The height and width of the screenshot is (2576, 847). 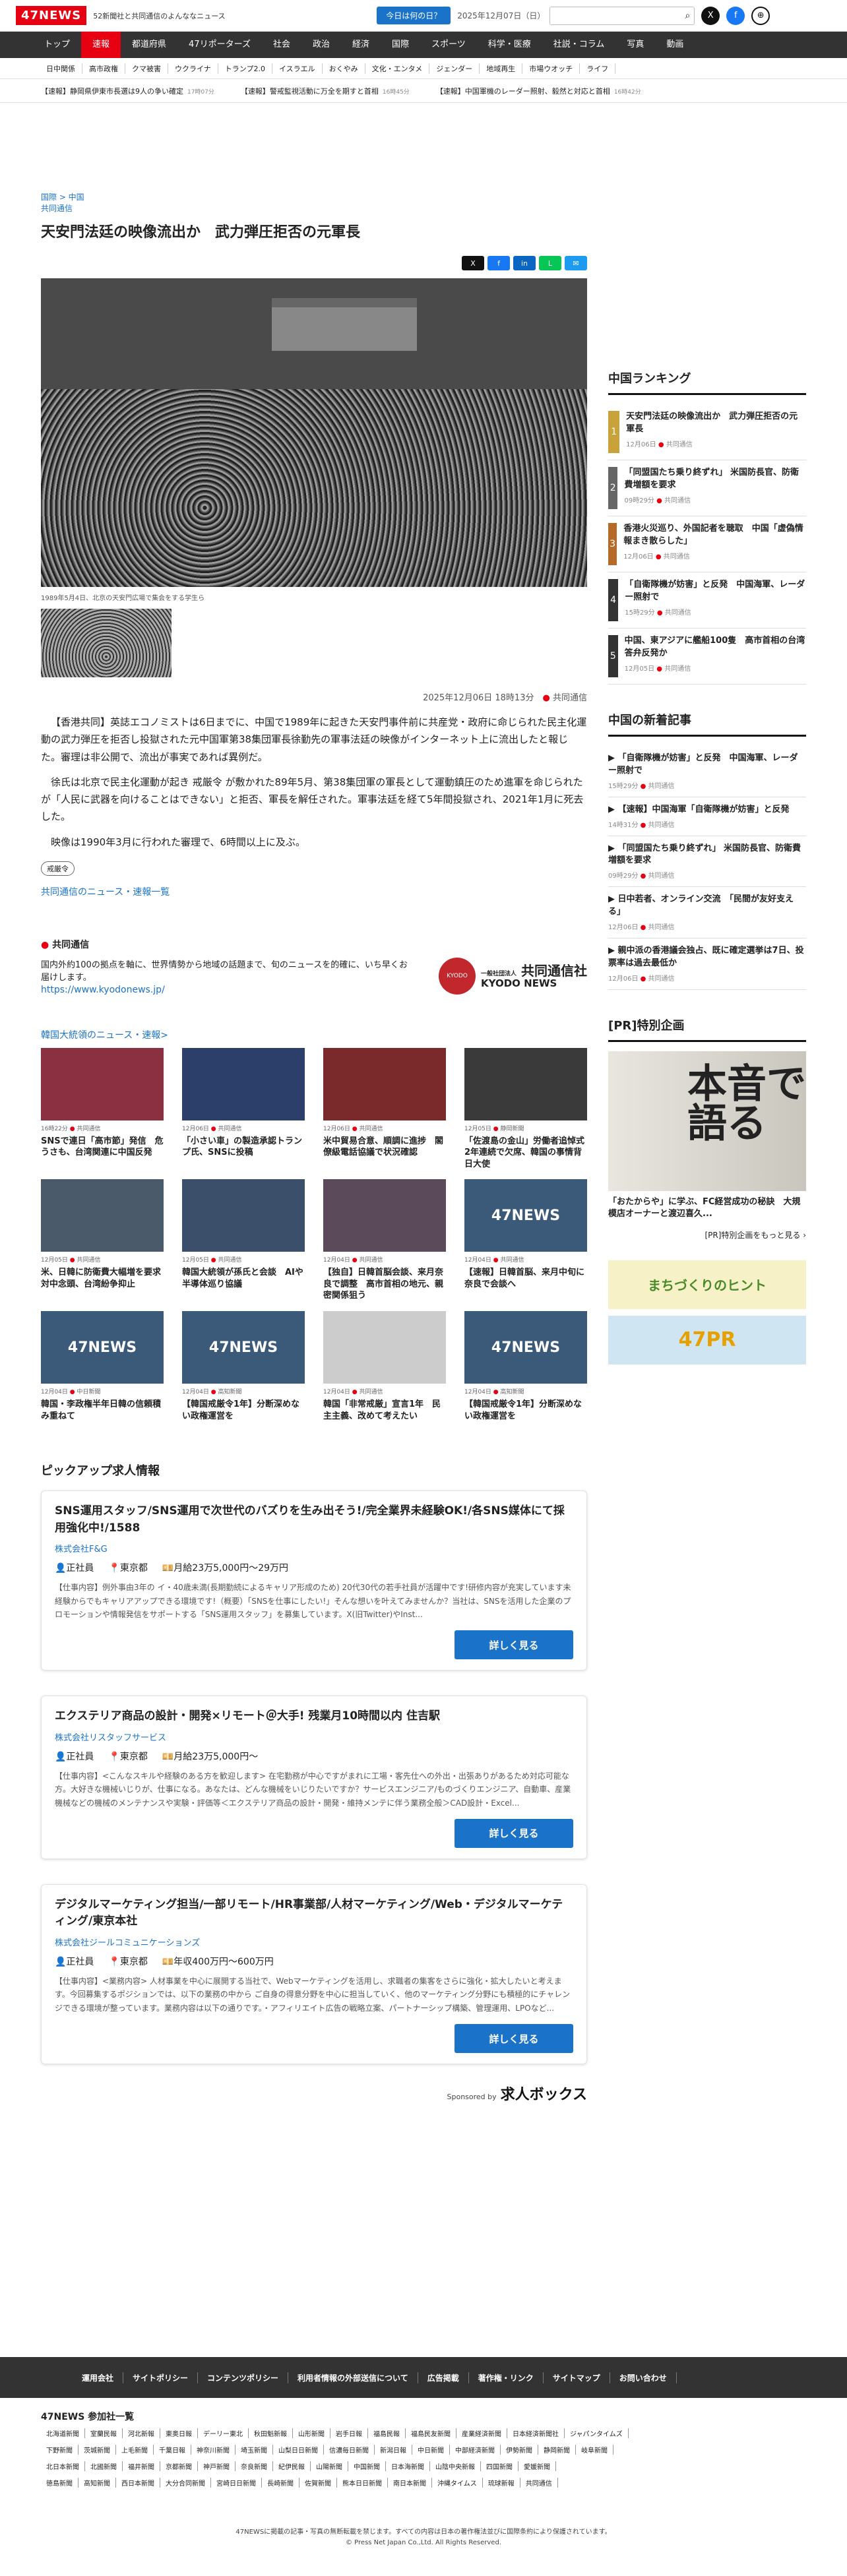 What do you see at coordinates (172, 2450) in the screenshot?
I see `member-link: 千葉日報` at bounding box center [172, 2450].